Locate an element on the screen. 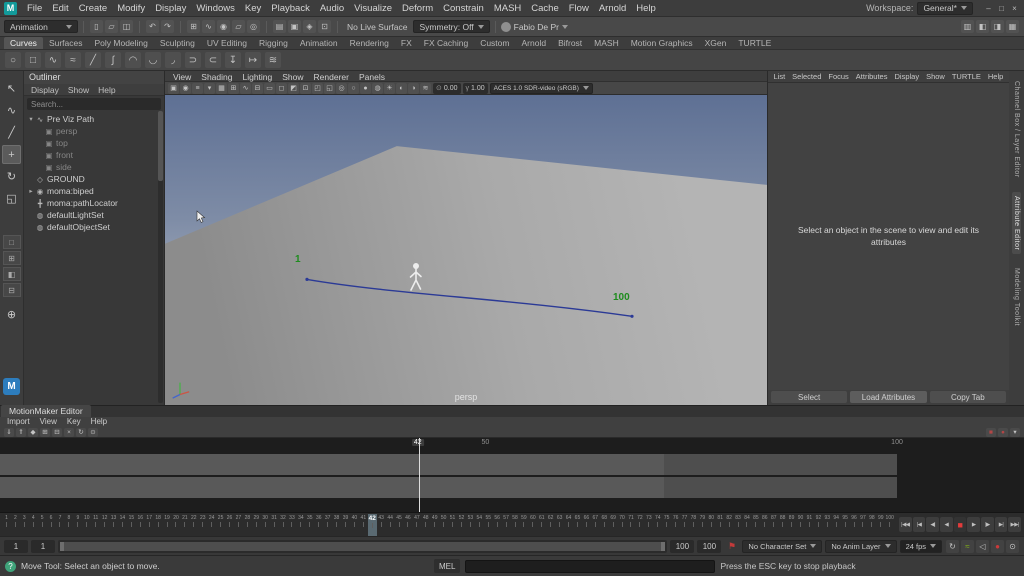 This screenshot has width=1024, height=576. motionmaker-button: M is located at coordinates (11, 386).